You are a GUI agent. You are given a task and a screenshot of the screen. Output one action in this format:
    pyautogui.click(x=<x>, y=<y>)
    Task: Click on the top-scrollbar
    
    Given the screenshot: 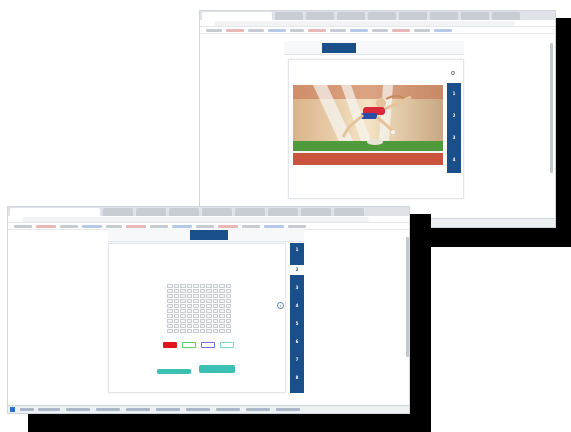 What is the action you would take?
    pyautogui.click(x=551, y=108)
    